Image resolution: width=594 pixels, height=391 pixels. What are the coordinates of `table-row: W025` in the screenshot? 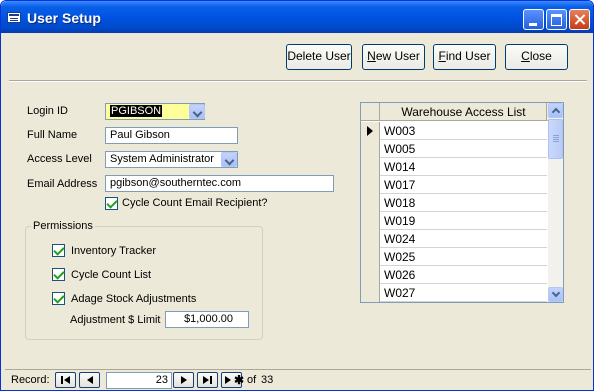 It's located at (454, 257).